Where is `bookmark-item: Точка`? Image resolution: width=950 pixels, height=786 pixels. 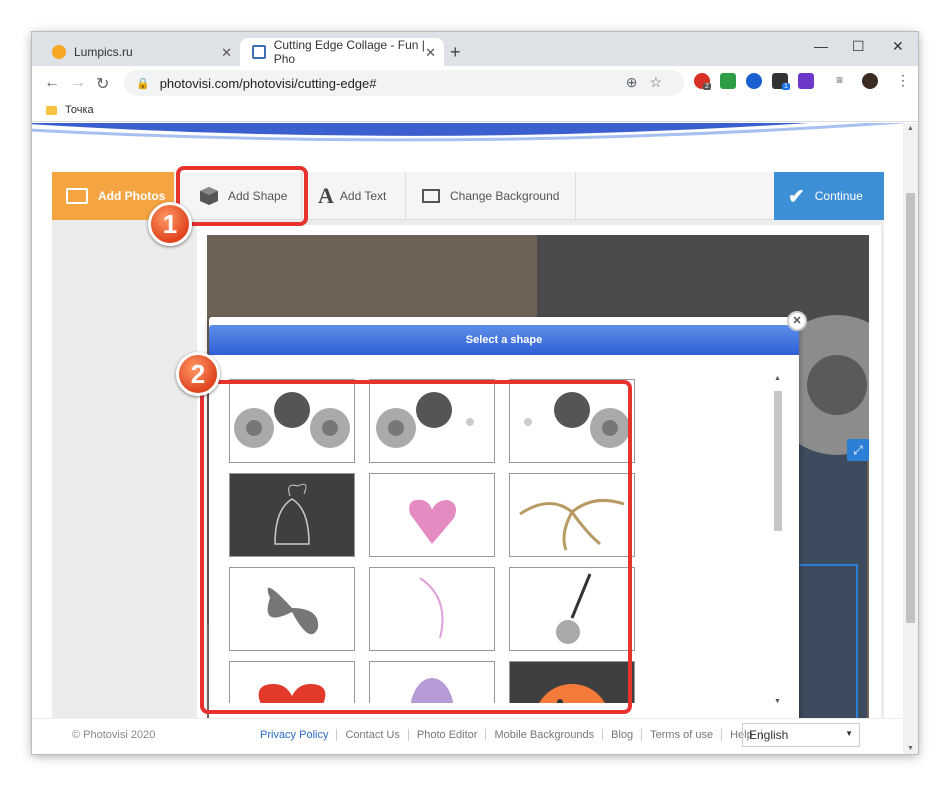
bookmark-item: Точка is located at coordinates (70, 110).